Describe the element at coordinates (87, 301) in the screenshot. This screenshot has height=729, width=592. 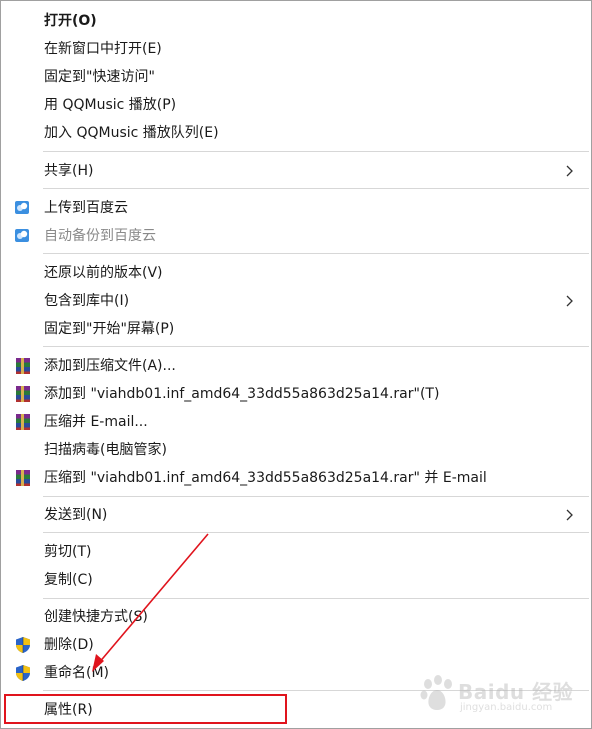
I see `menu-item-label: 包含到库中(I)` at that location.